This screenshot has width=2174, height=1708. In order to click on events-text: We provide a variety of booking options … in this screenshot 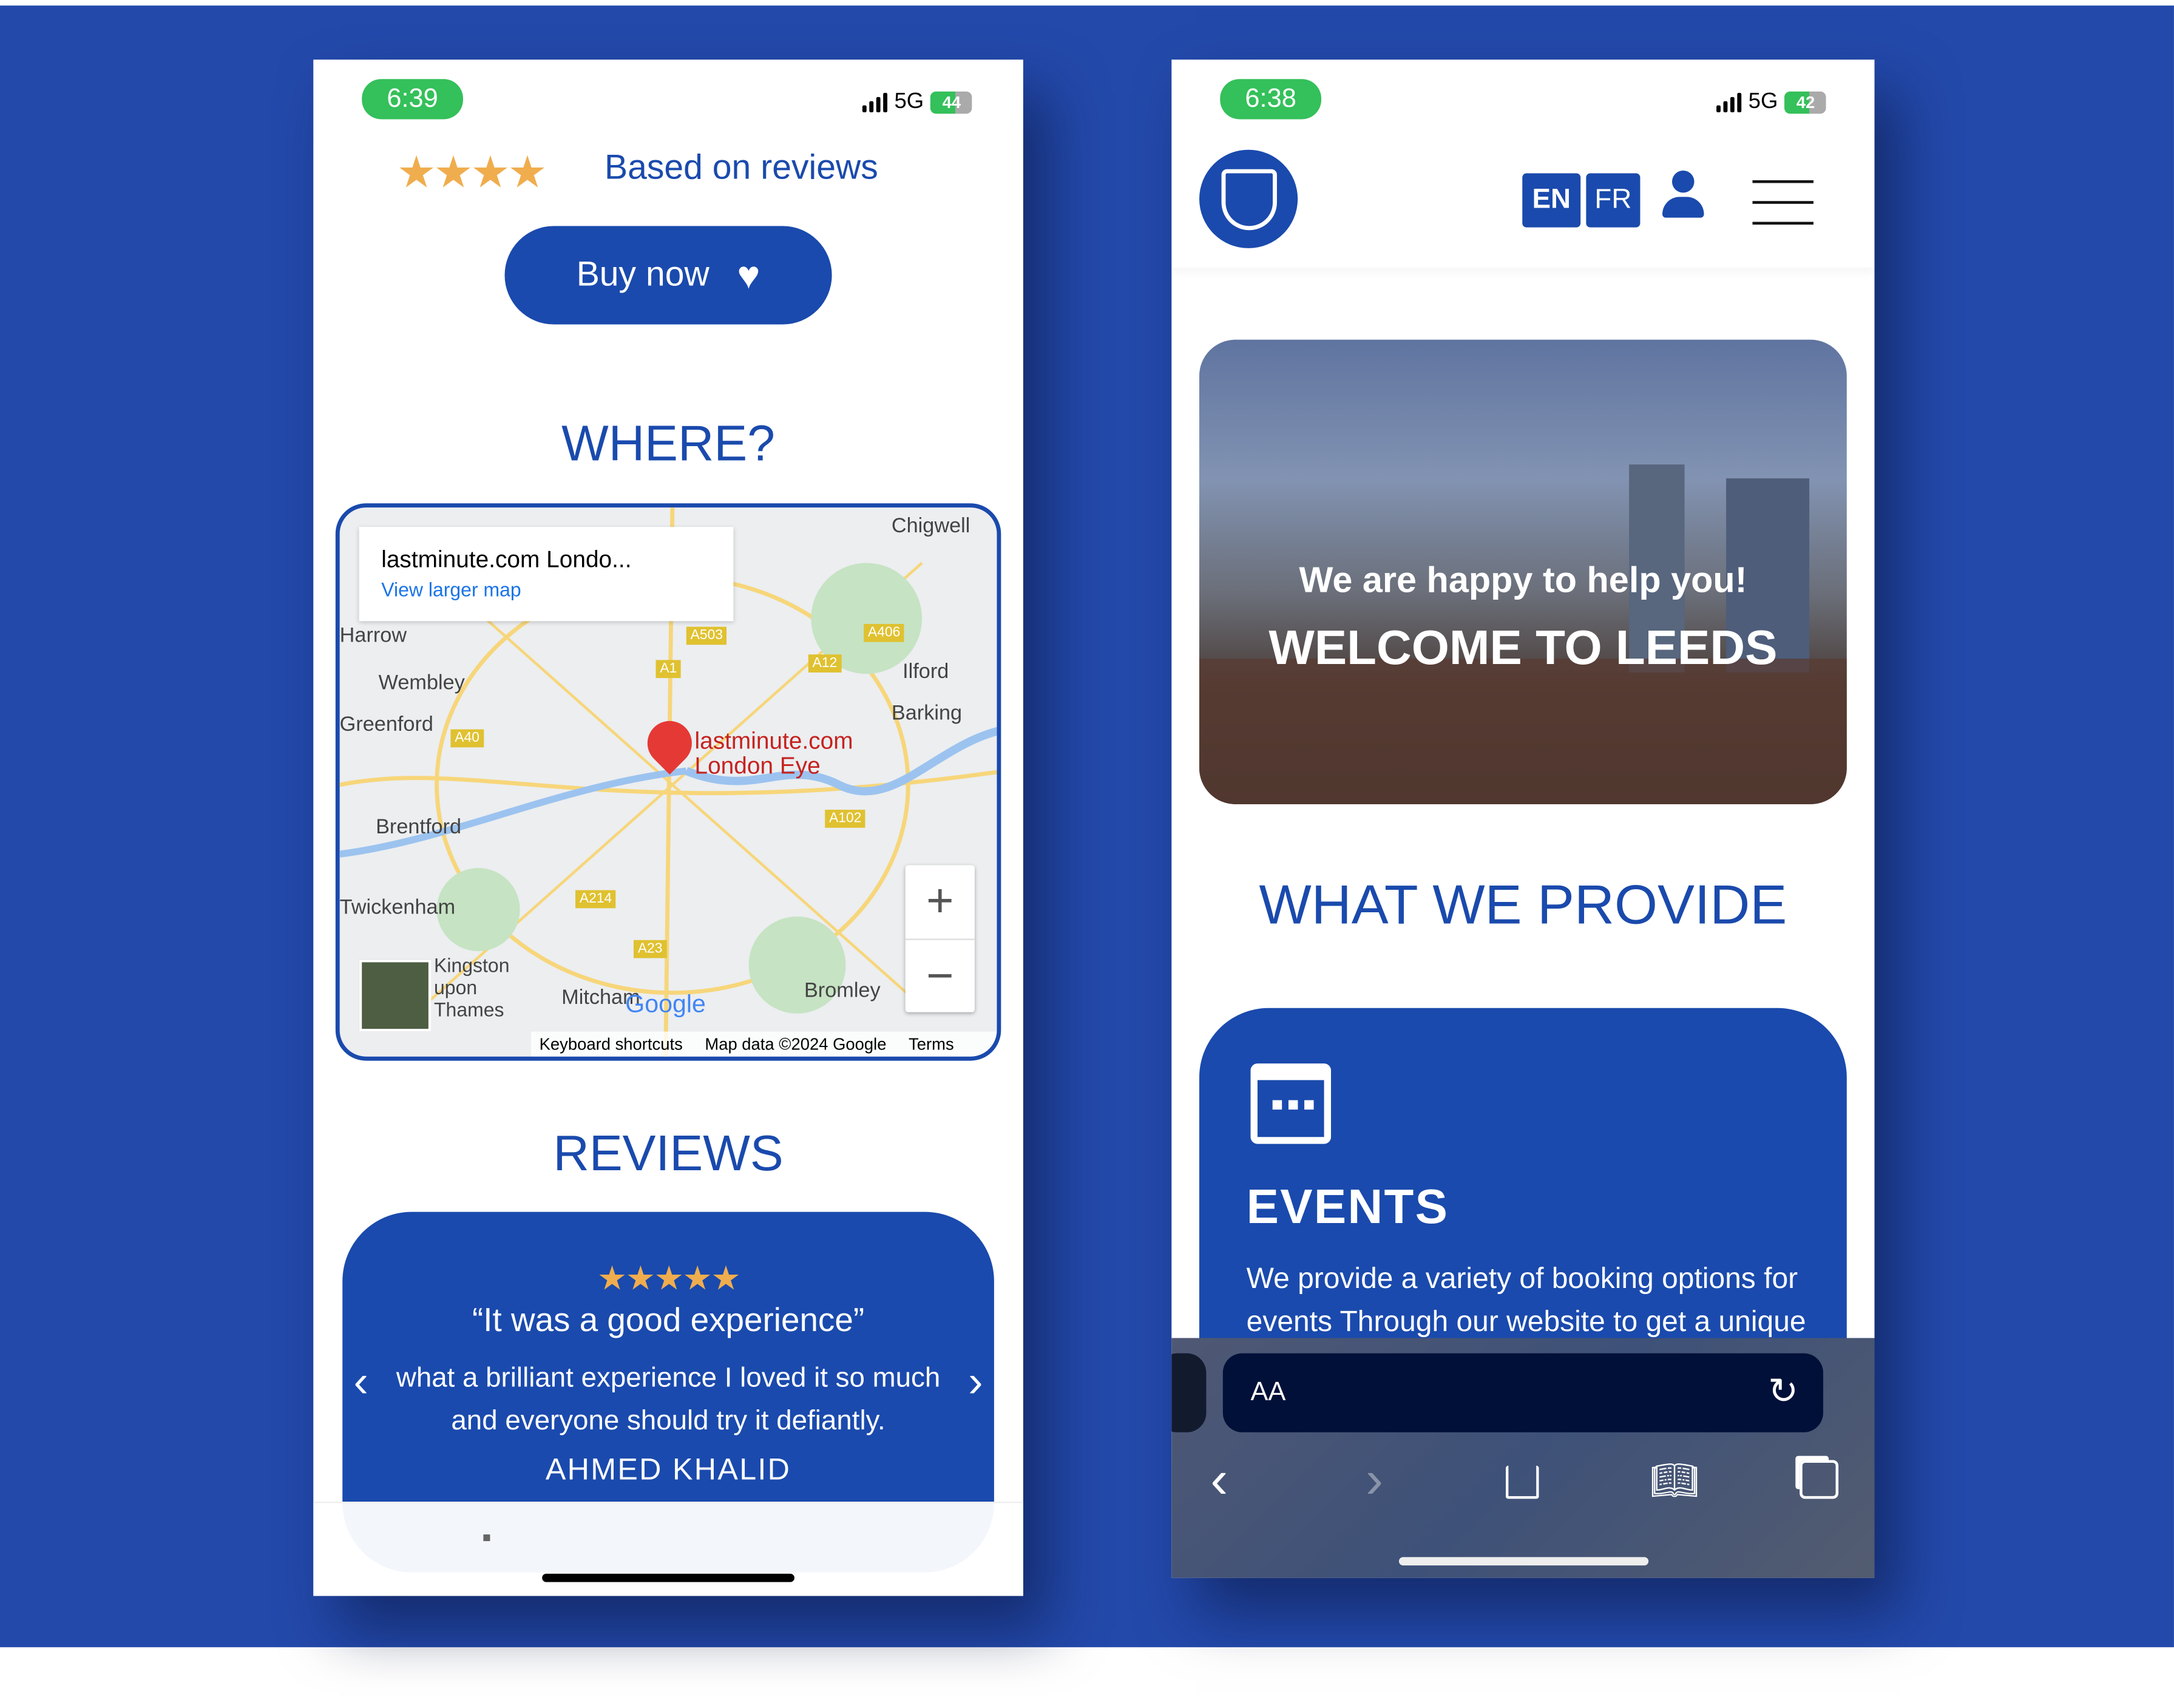, I will do `click(1526, 1300)`.